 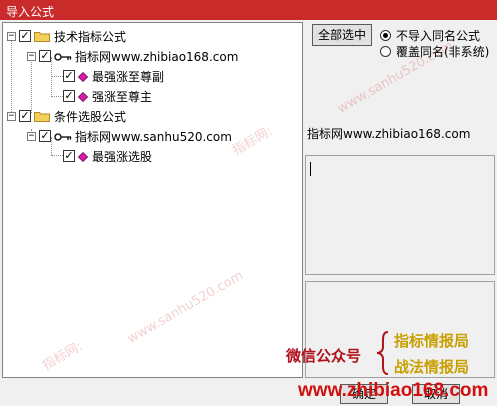 I want to click on title-bar: 导入公式, so click(x=248, y=10).